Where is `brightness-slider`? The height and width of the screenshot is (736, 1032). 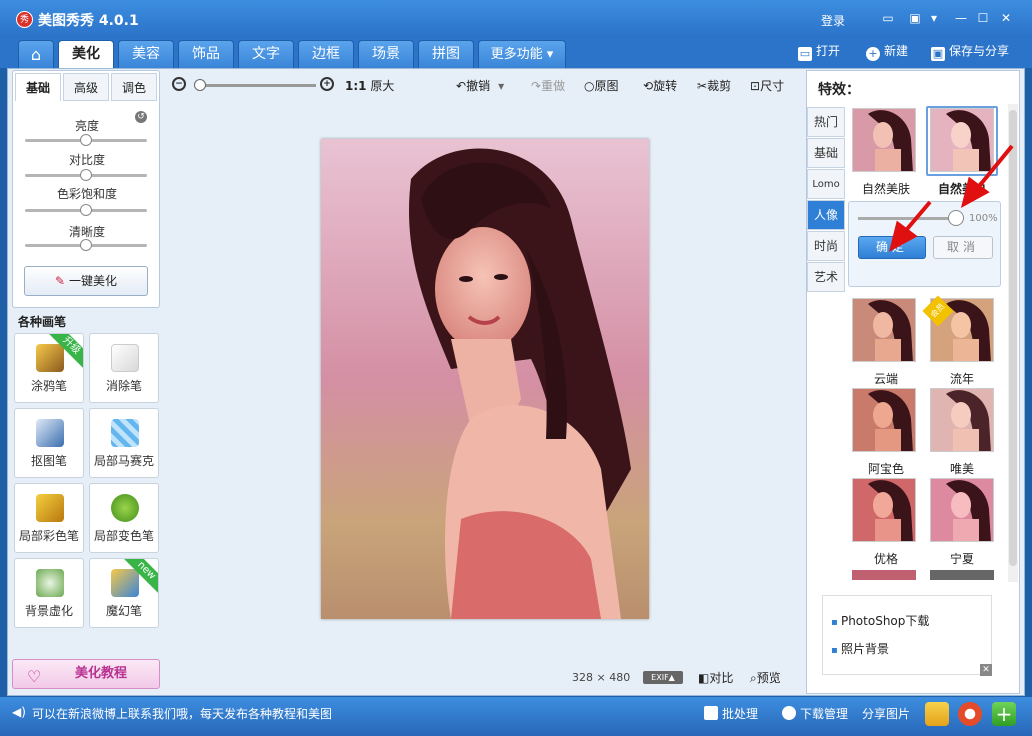
brightness-slider is located at coordinates (86, 140).